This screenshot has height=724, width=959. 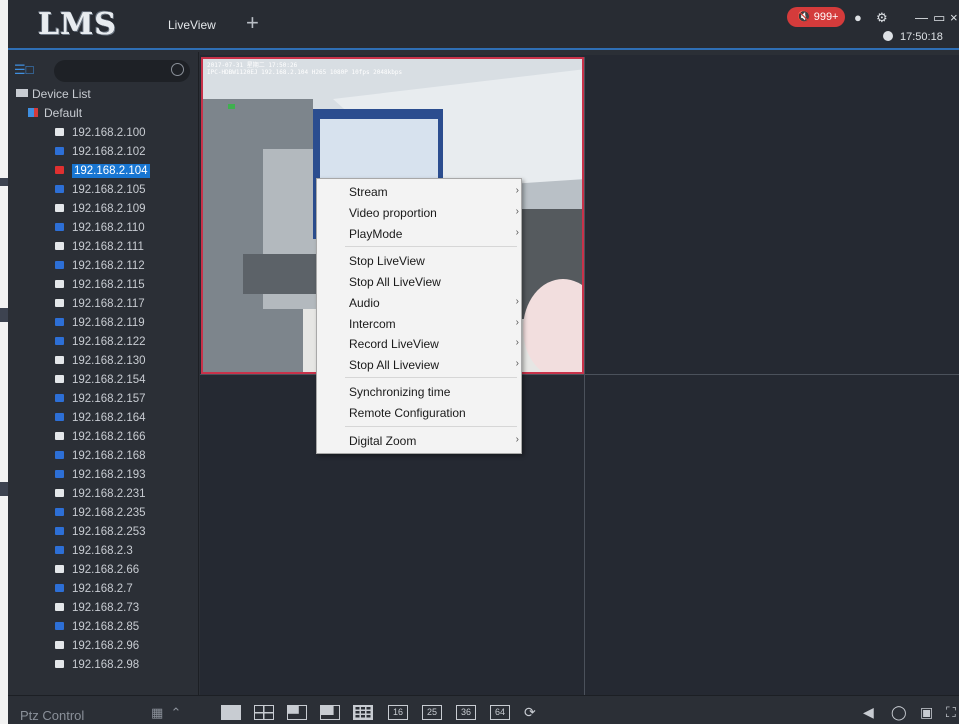 What do you see at coordinates (434, 213) in the screenshot?
I see `menu-item-video-proportion: Video proportion ›` at bounding box center [434, 213].